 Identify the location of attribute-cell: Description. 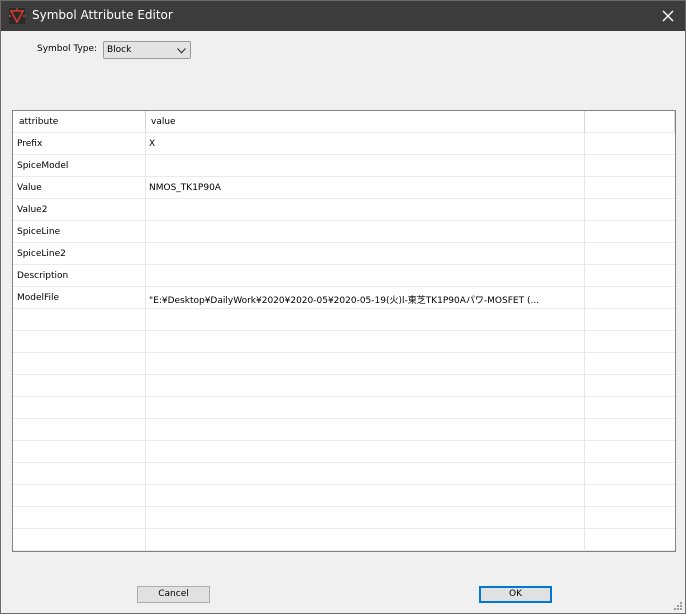
(79, 275).